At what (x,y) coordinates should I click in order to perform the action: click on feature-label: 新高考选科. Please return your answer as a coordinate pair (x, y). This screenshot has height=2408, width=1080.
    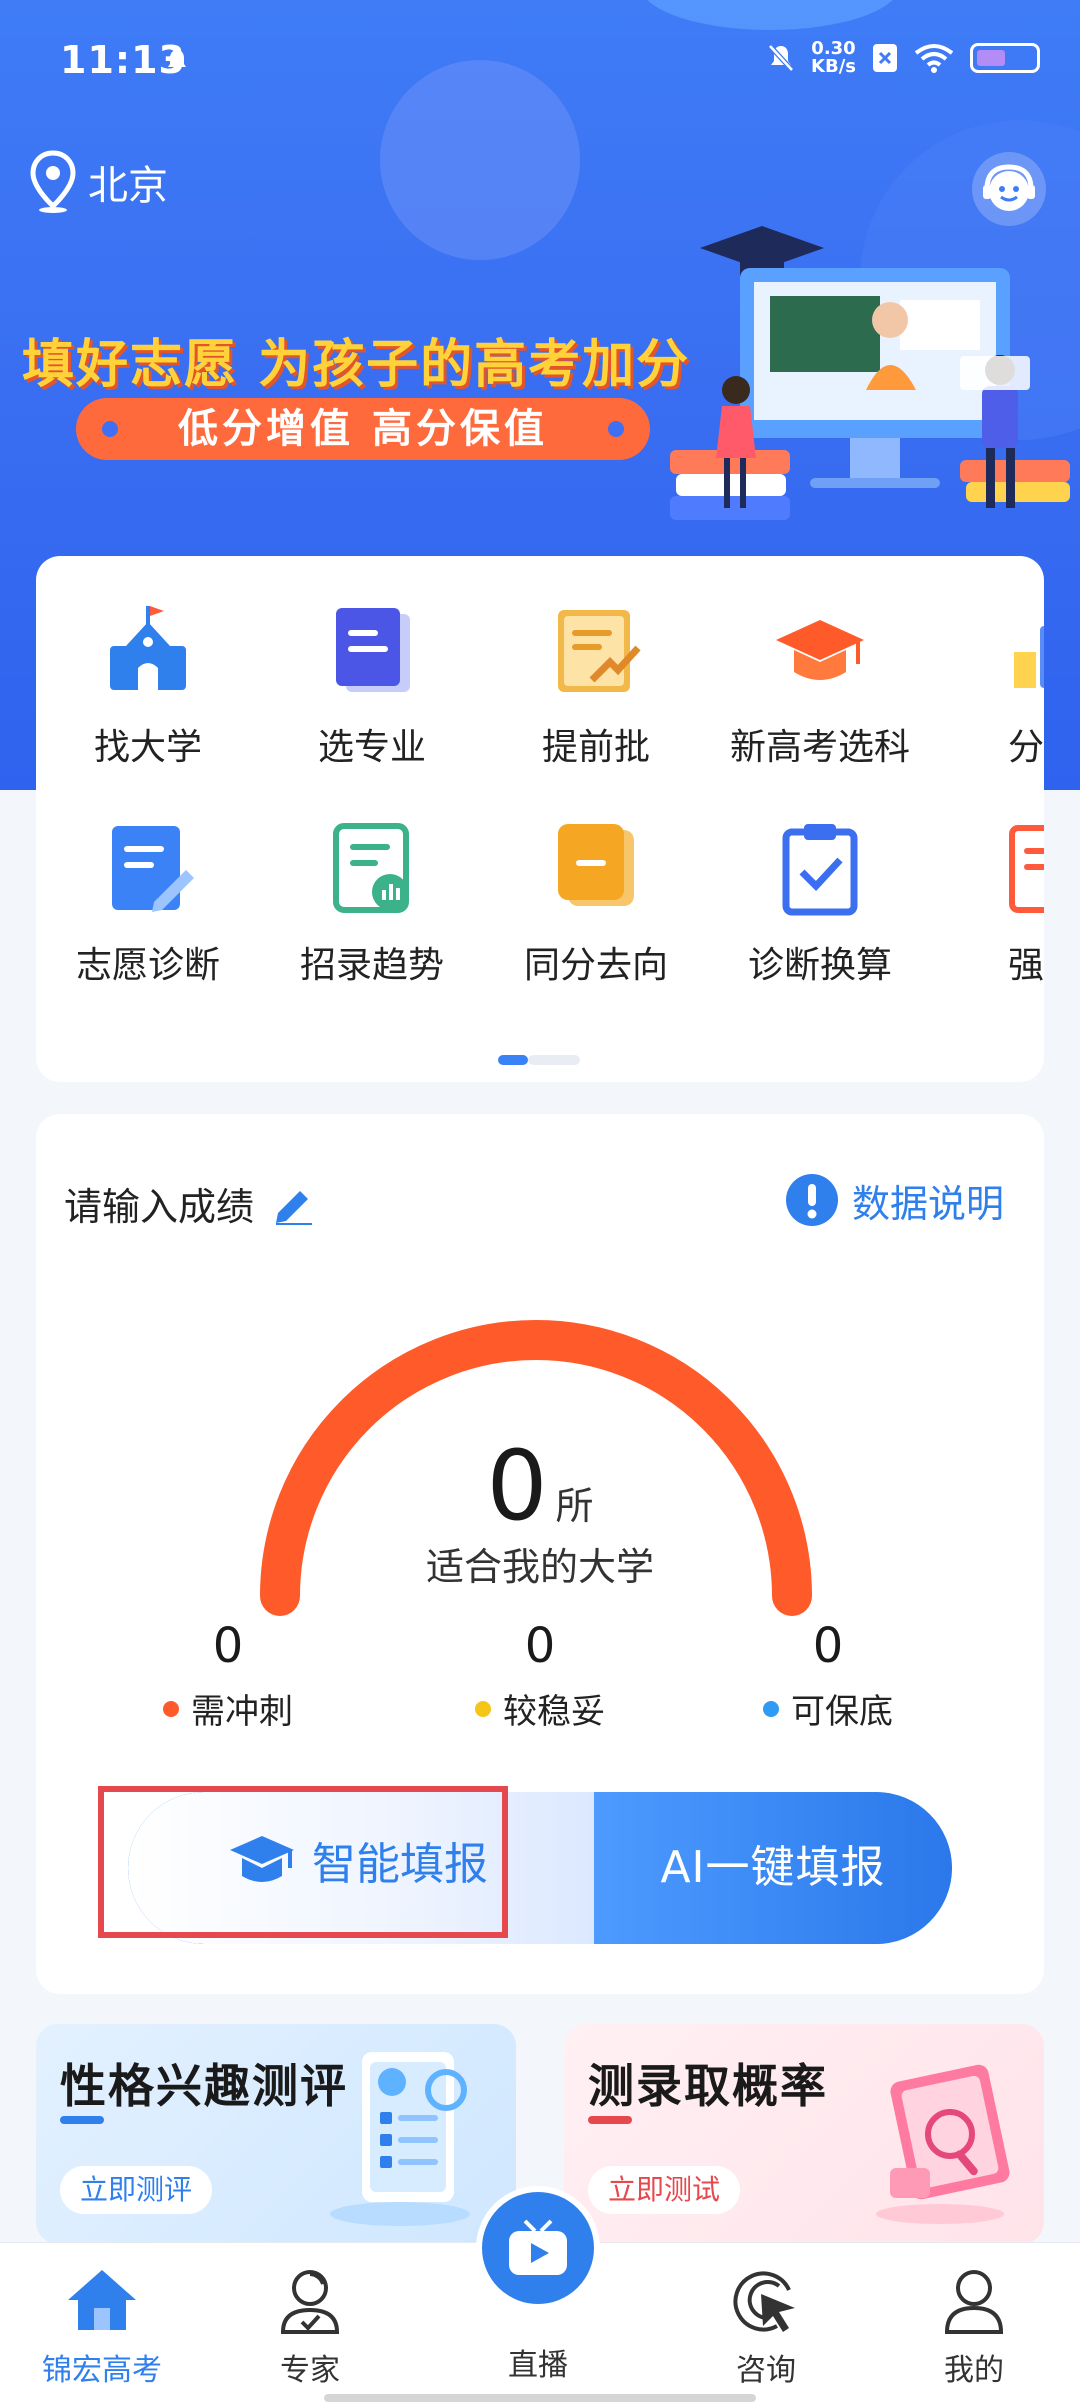
    Looking at the image, I should click on (819, 747).